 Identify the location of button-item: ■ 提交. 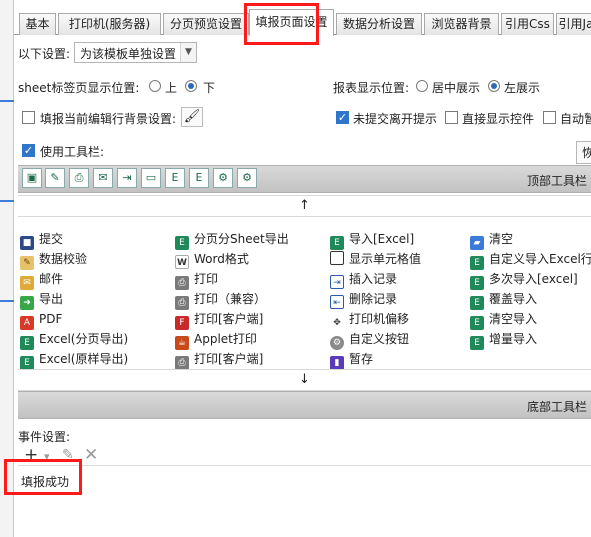
(42, 239).